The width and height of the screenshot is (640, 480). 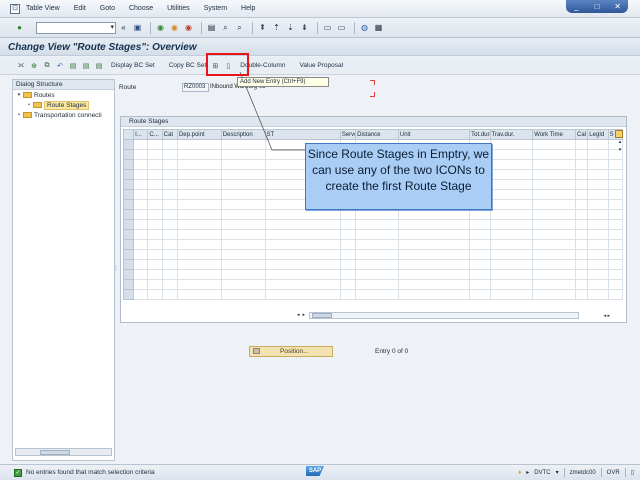 What do you see at coordinates (80, 8) in the screenshot?
I see `menu-edit: Edit` at bounding box center [80, 8].